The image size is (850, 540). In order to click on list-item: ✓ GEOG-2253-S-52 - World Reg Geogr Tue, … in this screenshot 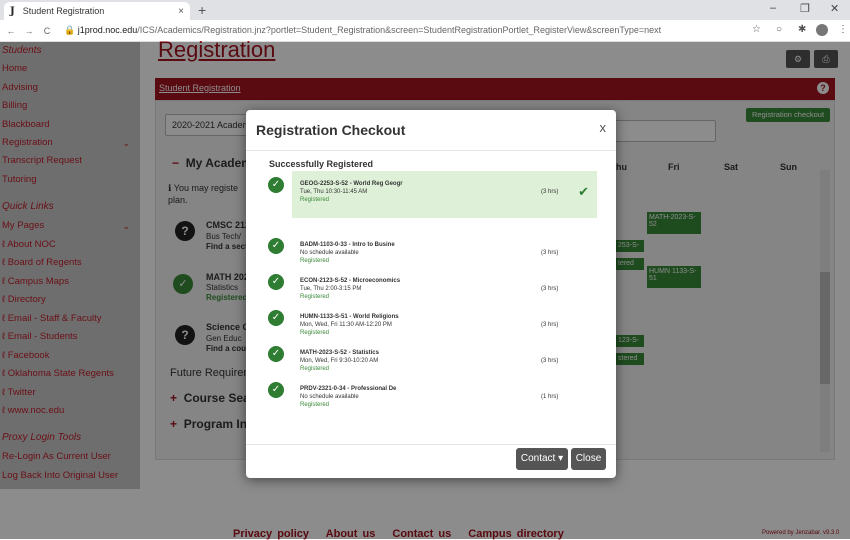, I will do `click(432, 194)`.